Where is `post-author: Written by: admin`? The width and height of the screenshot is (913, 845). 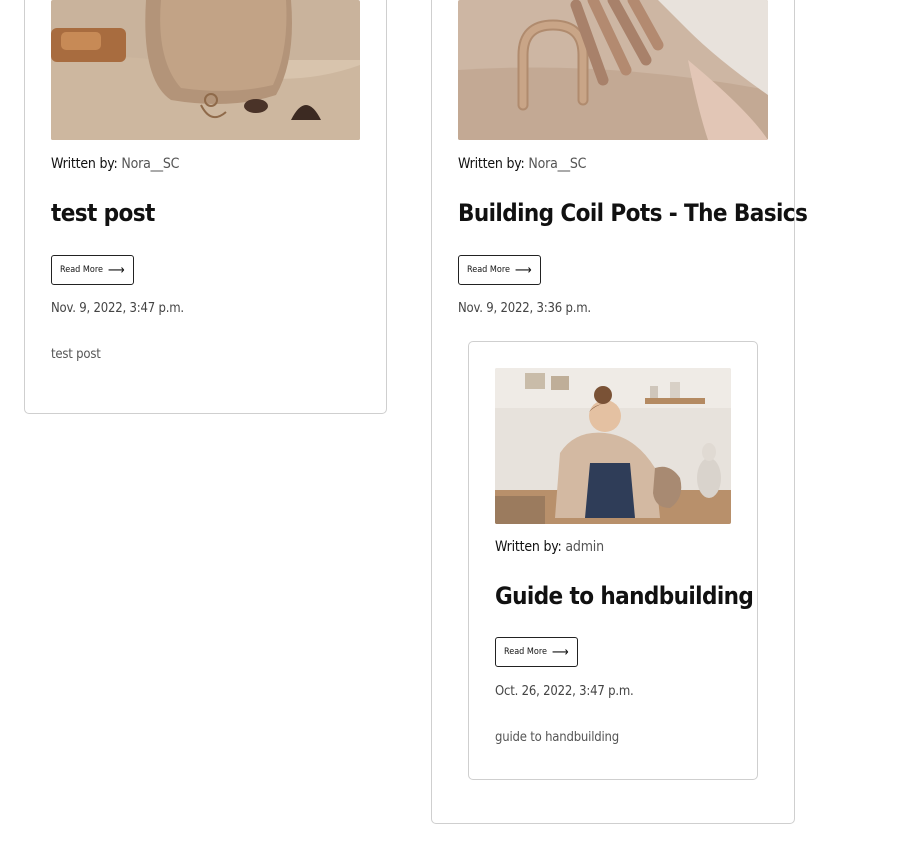 post-author: Written by: admin is located at coordinates (549, 547).